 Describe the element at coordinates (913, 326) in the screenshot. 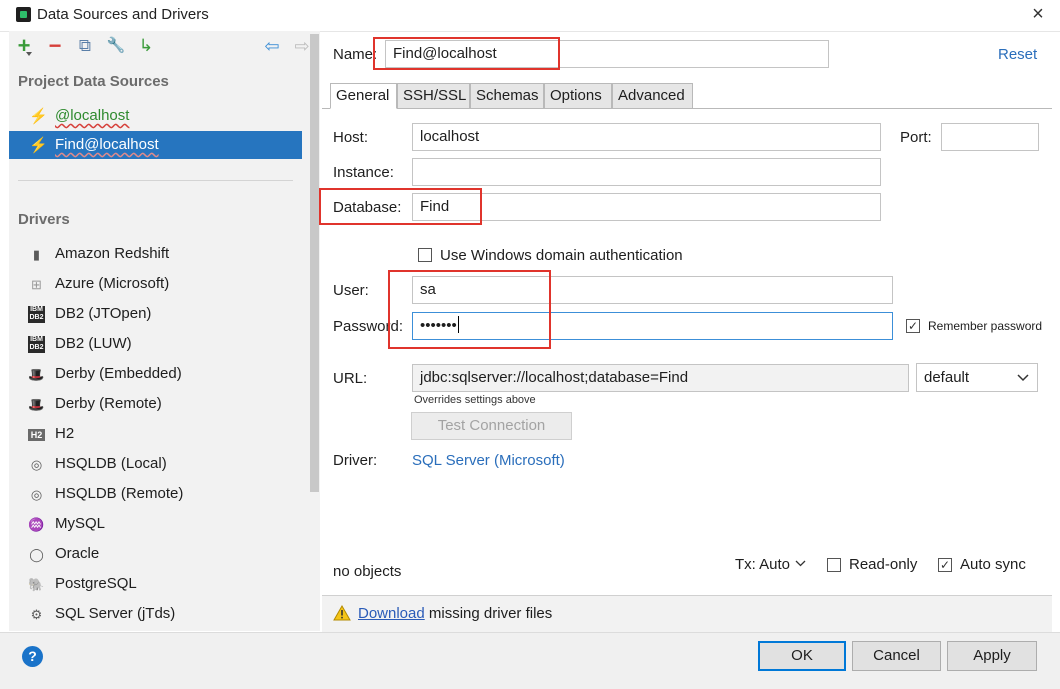

I see `remember-password-checkbox: ✓` at that location.